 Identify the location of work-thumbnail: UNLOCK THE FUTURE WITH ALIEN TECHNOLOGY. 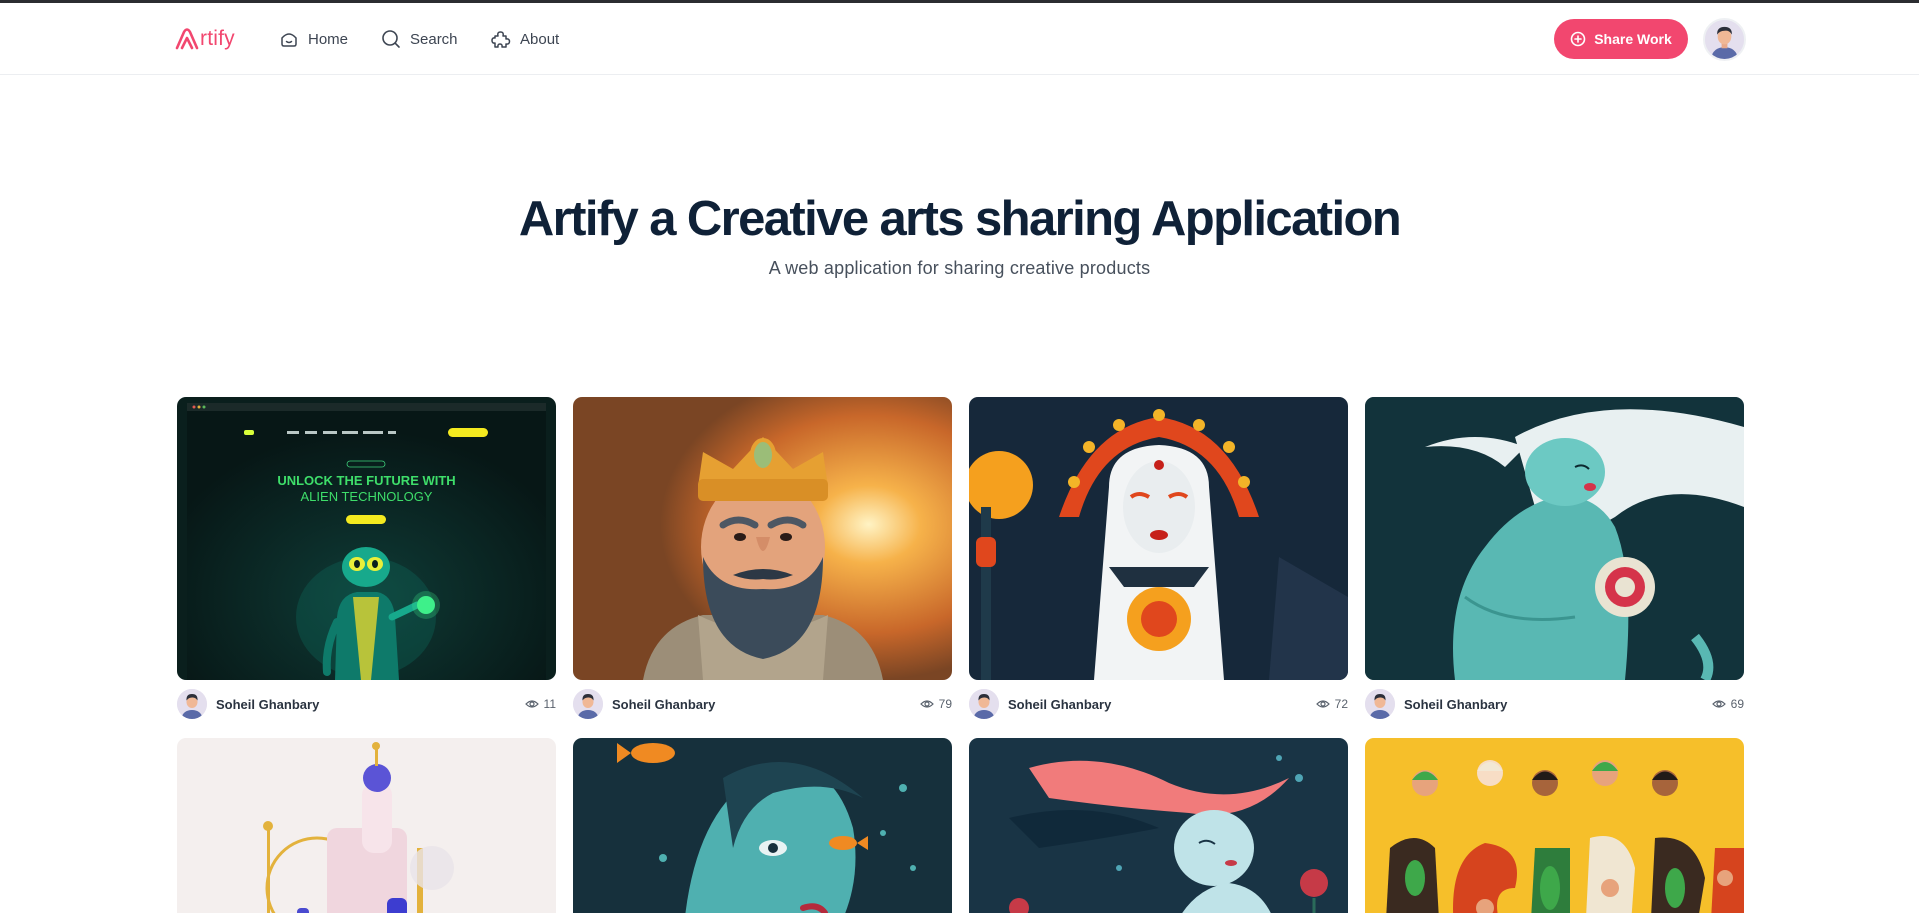
(366, 538).